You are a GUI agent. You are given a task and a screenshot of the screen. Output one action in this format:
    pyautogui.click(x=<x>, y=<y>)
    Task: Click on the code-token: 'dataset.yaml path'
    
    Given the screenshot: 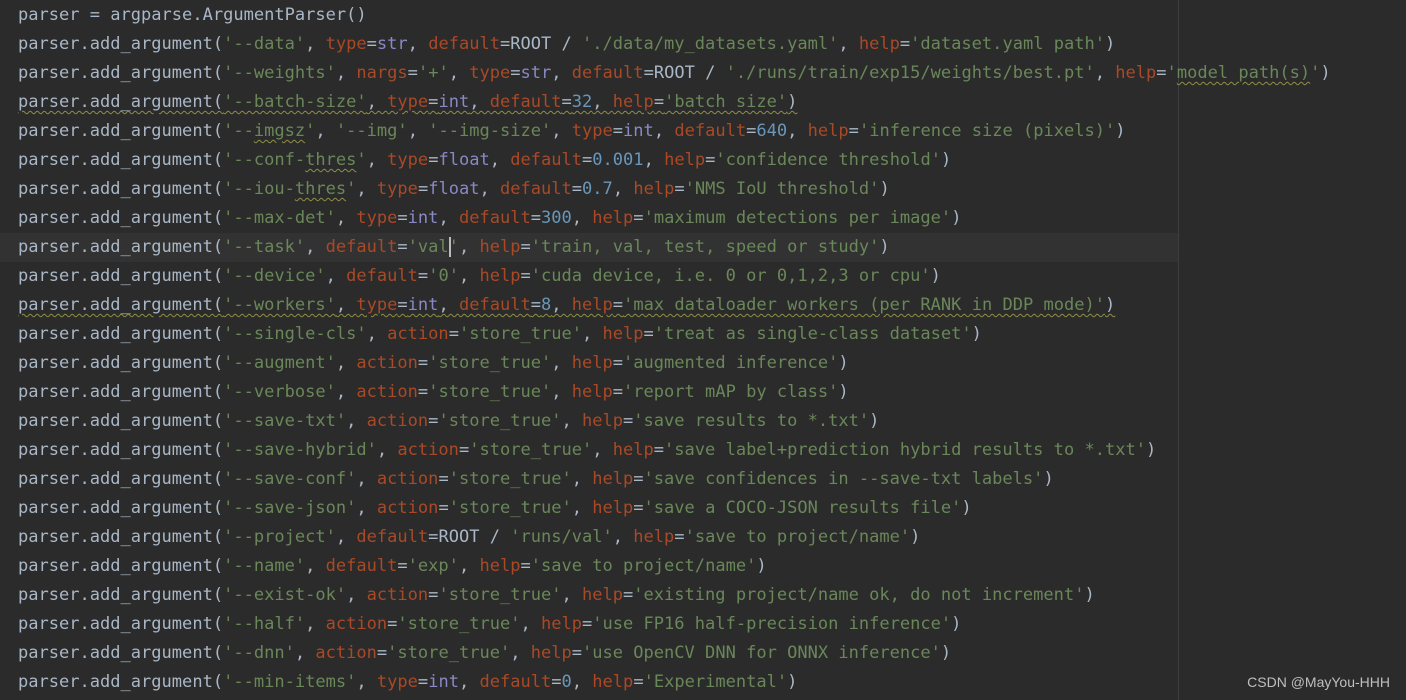 What is the action you would take?
    pyautogui.click(x=1007, y=44)
    